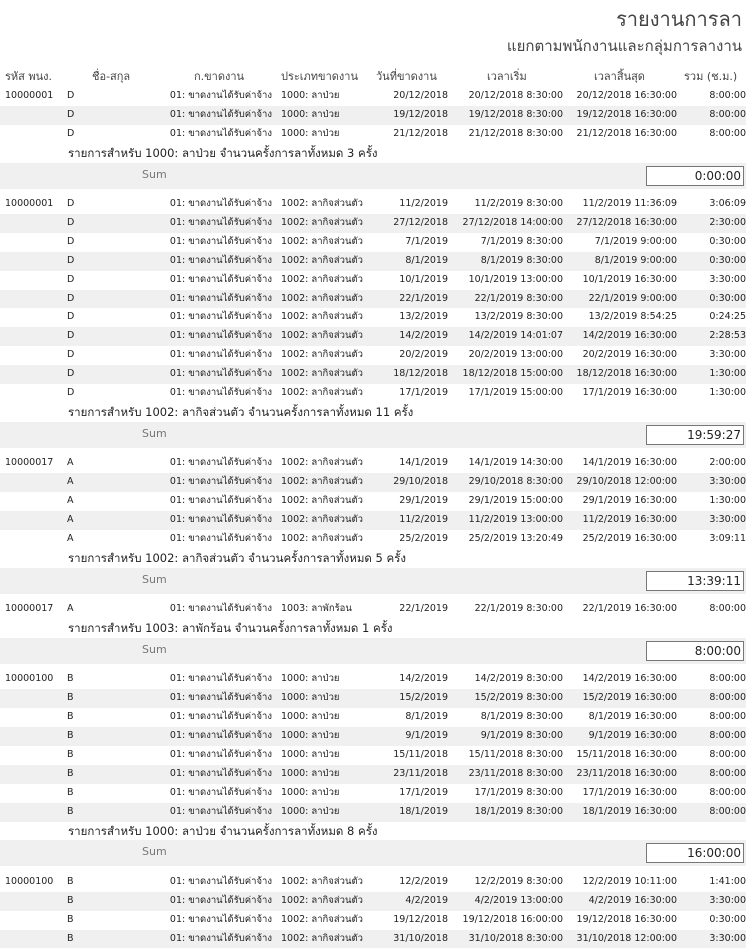 The width and height of the screenshot is (746, 948). I want to click on col-header-name: ชื่อ-สกุล, so click(111, 76).